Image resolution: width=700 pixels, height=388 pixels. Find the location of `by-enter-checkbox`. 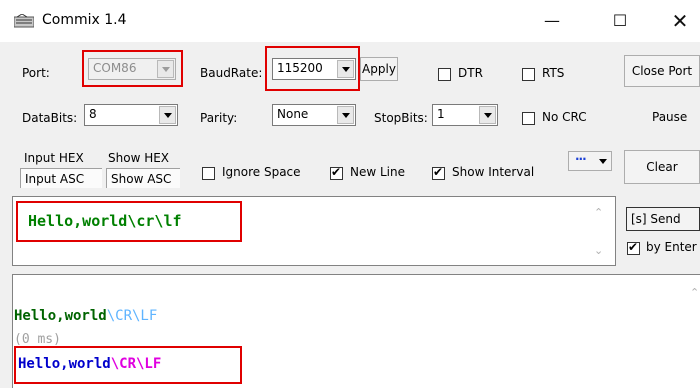

by-enter-checkbox is located at coordinates (633, 247).